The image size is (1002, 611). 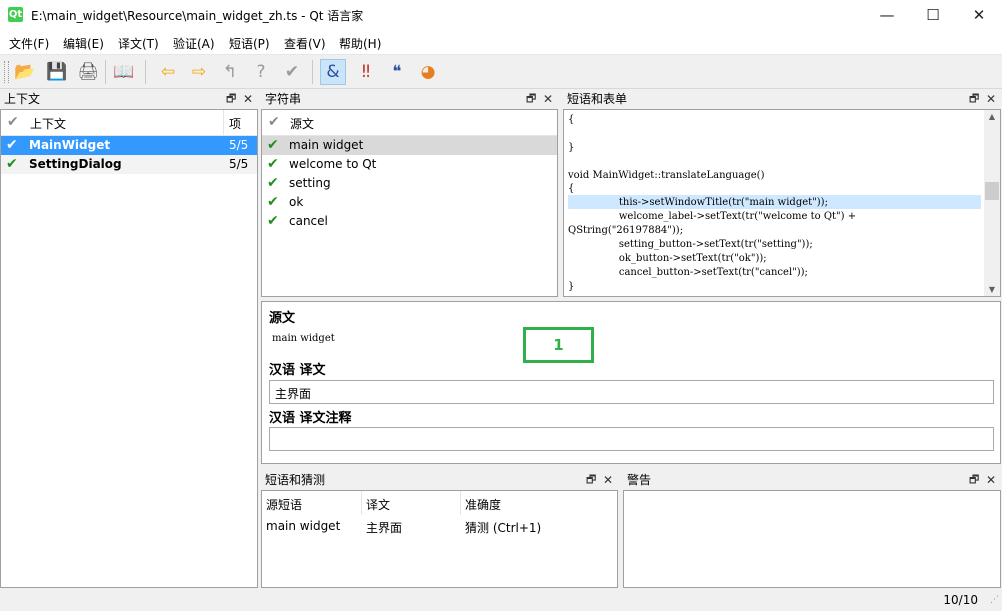 I want to click on next-icon: ⇨, so click(x=199, y=72).